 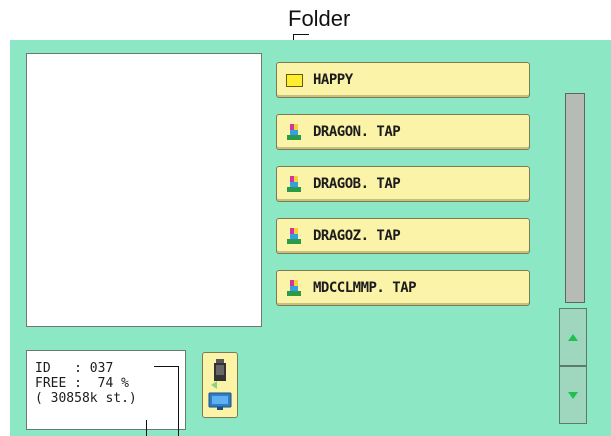 What do you see at coordinates (365, 288) in the screenshot?
I see `file-button-label: MDCCLMMP. TAP` at bounding box center [365, 288].